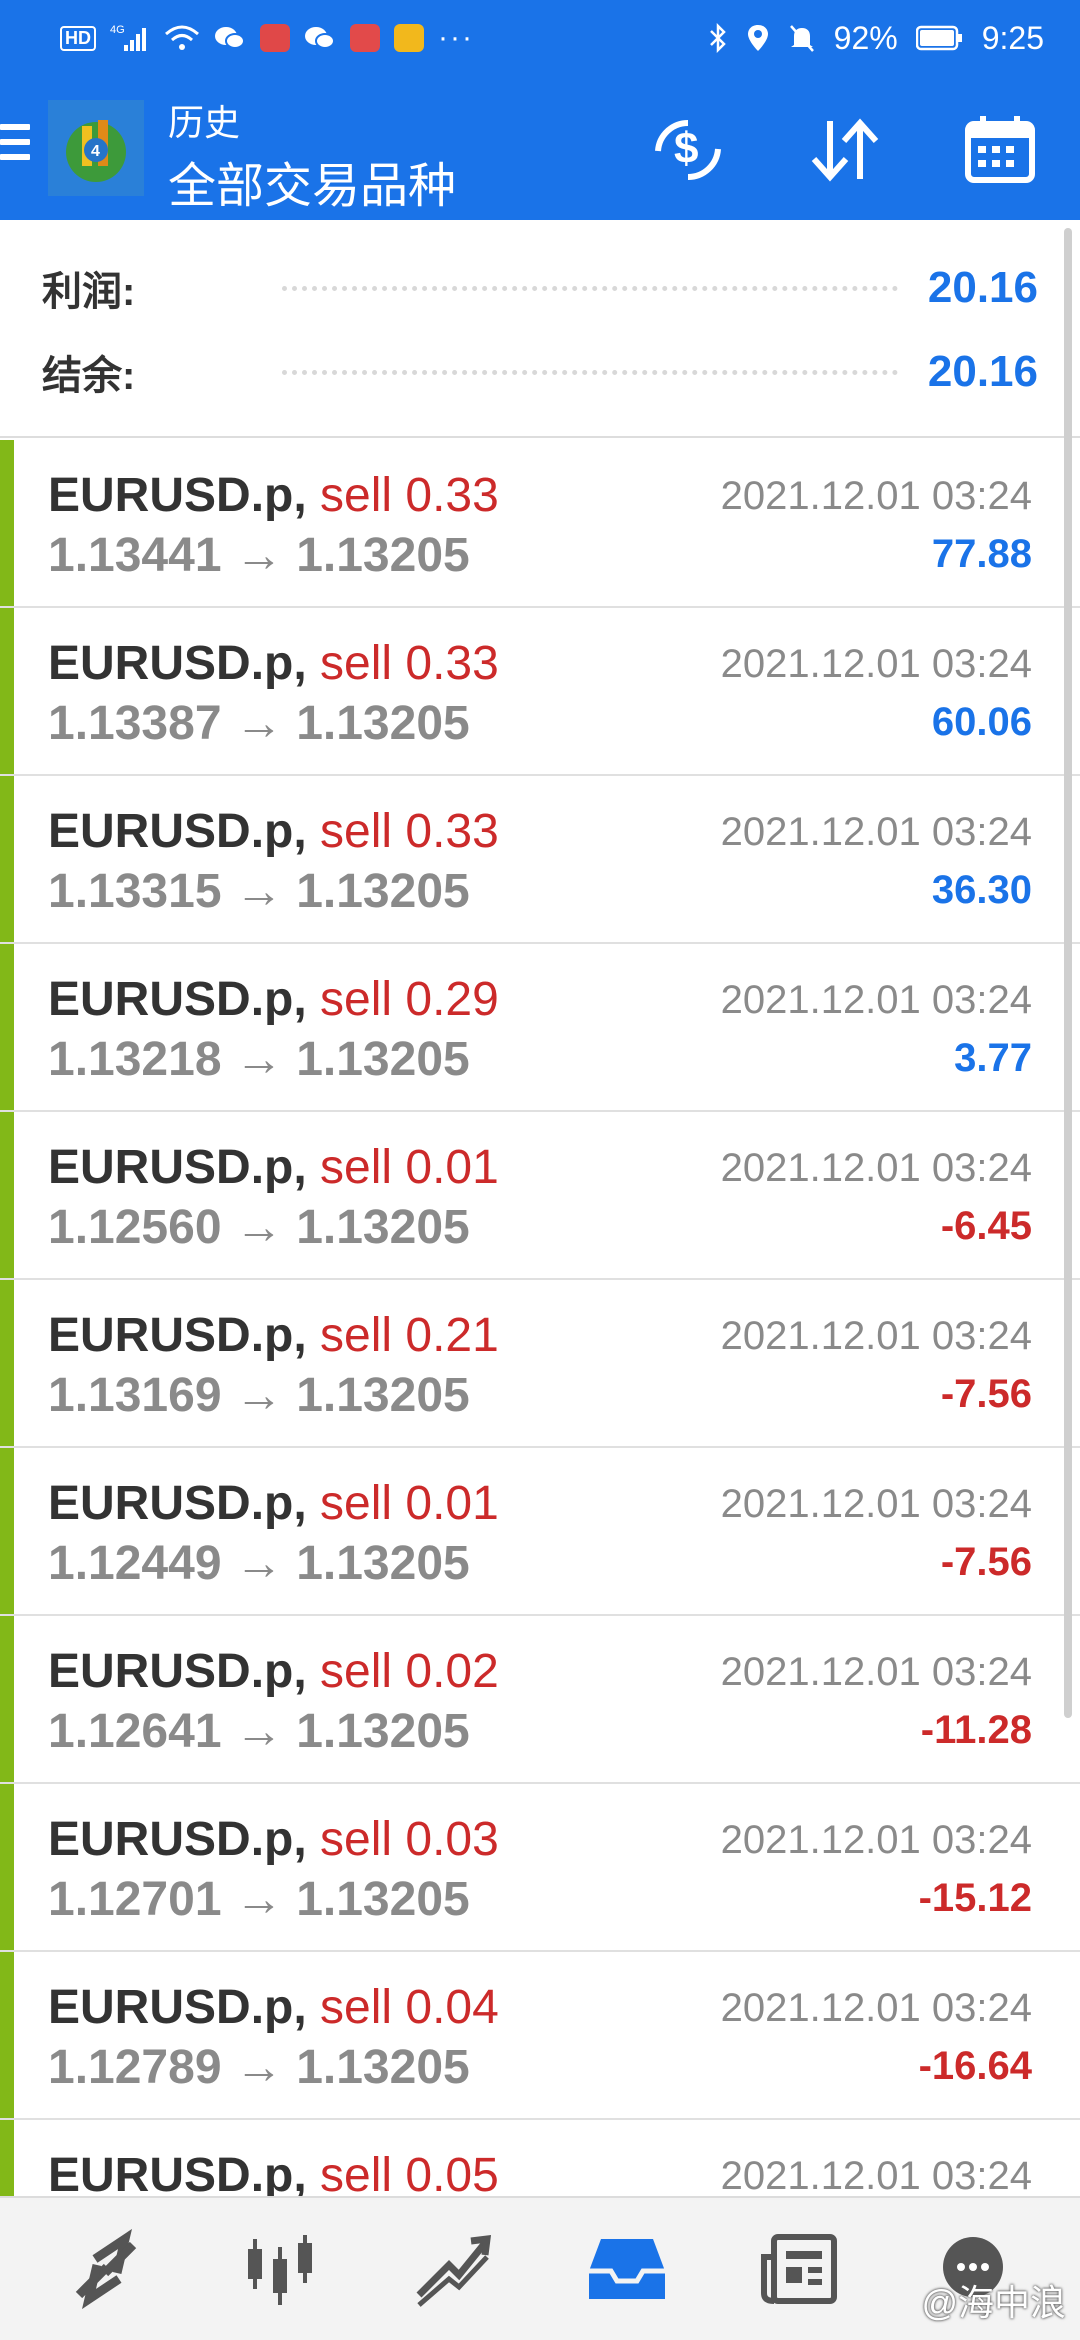 Image resolution: width=1080 pixels, height=2340 pixels. What do you see at coordinates (1012, 37) in the screenshot?
I see `clock: 9:25` at bounding box center [1012, 37].